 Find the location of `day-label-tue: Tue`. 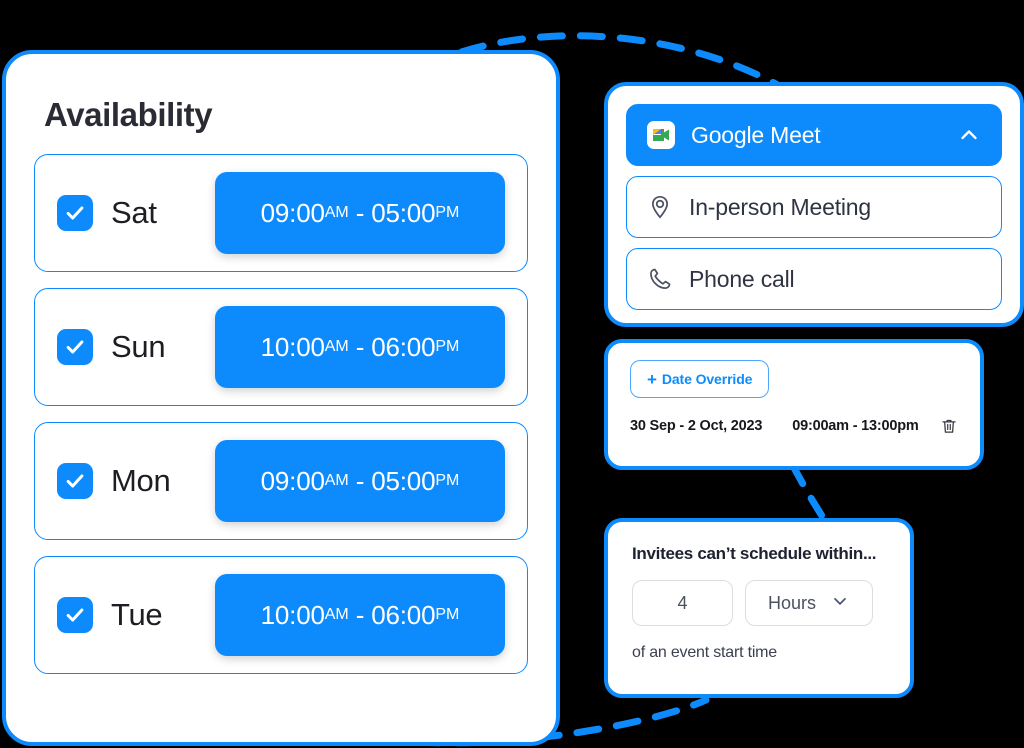

day-label-tue: Tue is located at coordinates (137, 614).